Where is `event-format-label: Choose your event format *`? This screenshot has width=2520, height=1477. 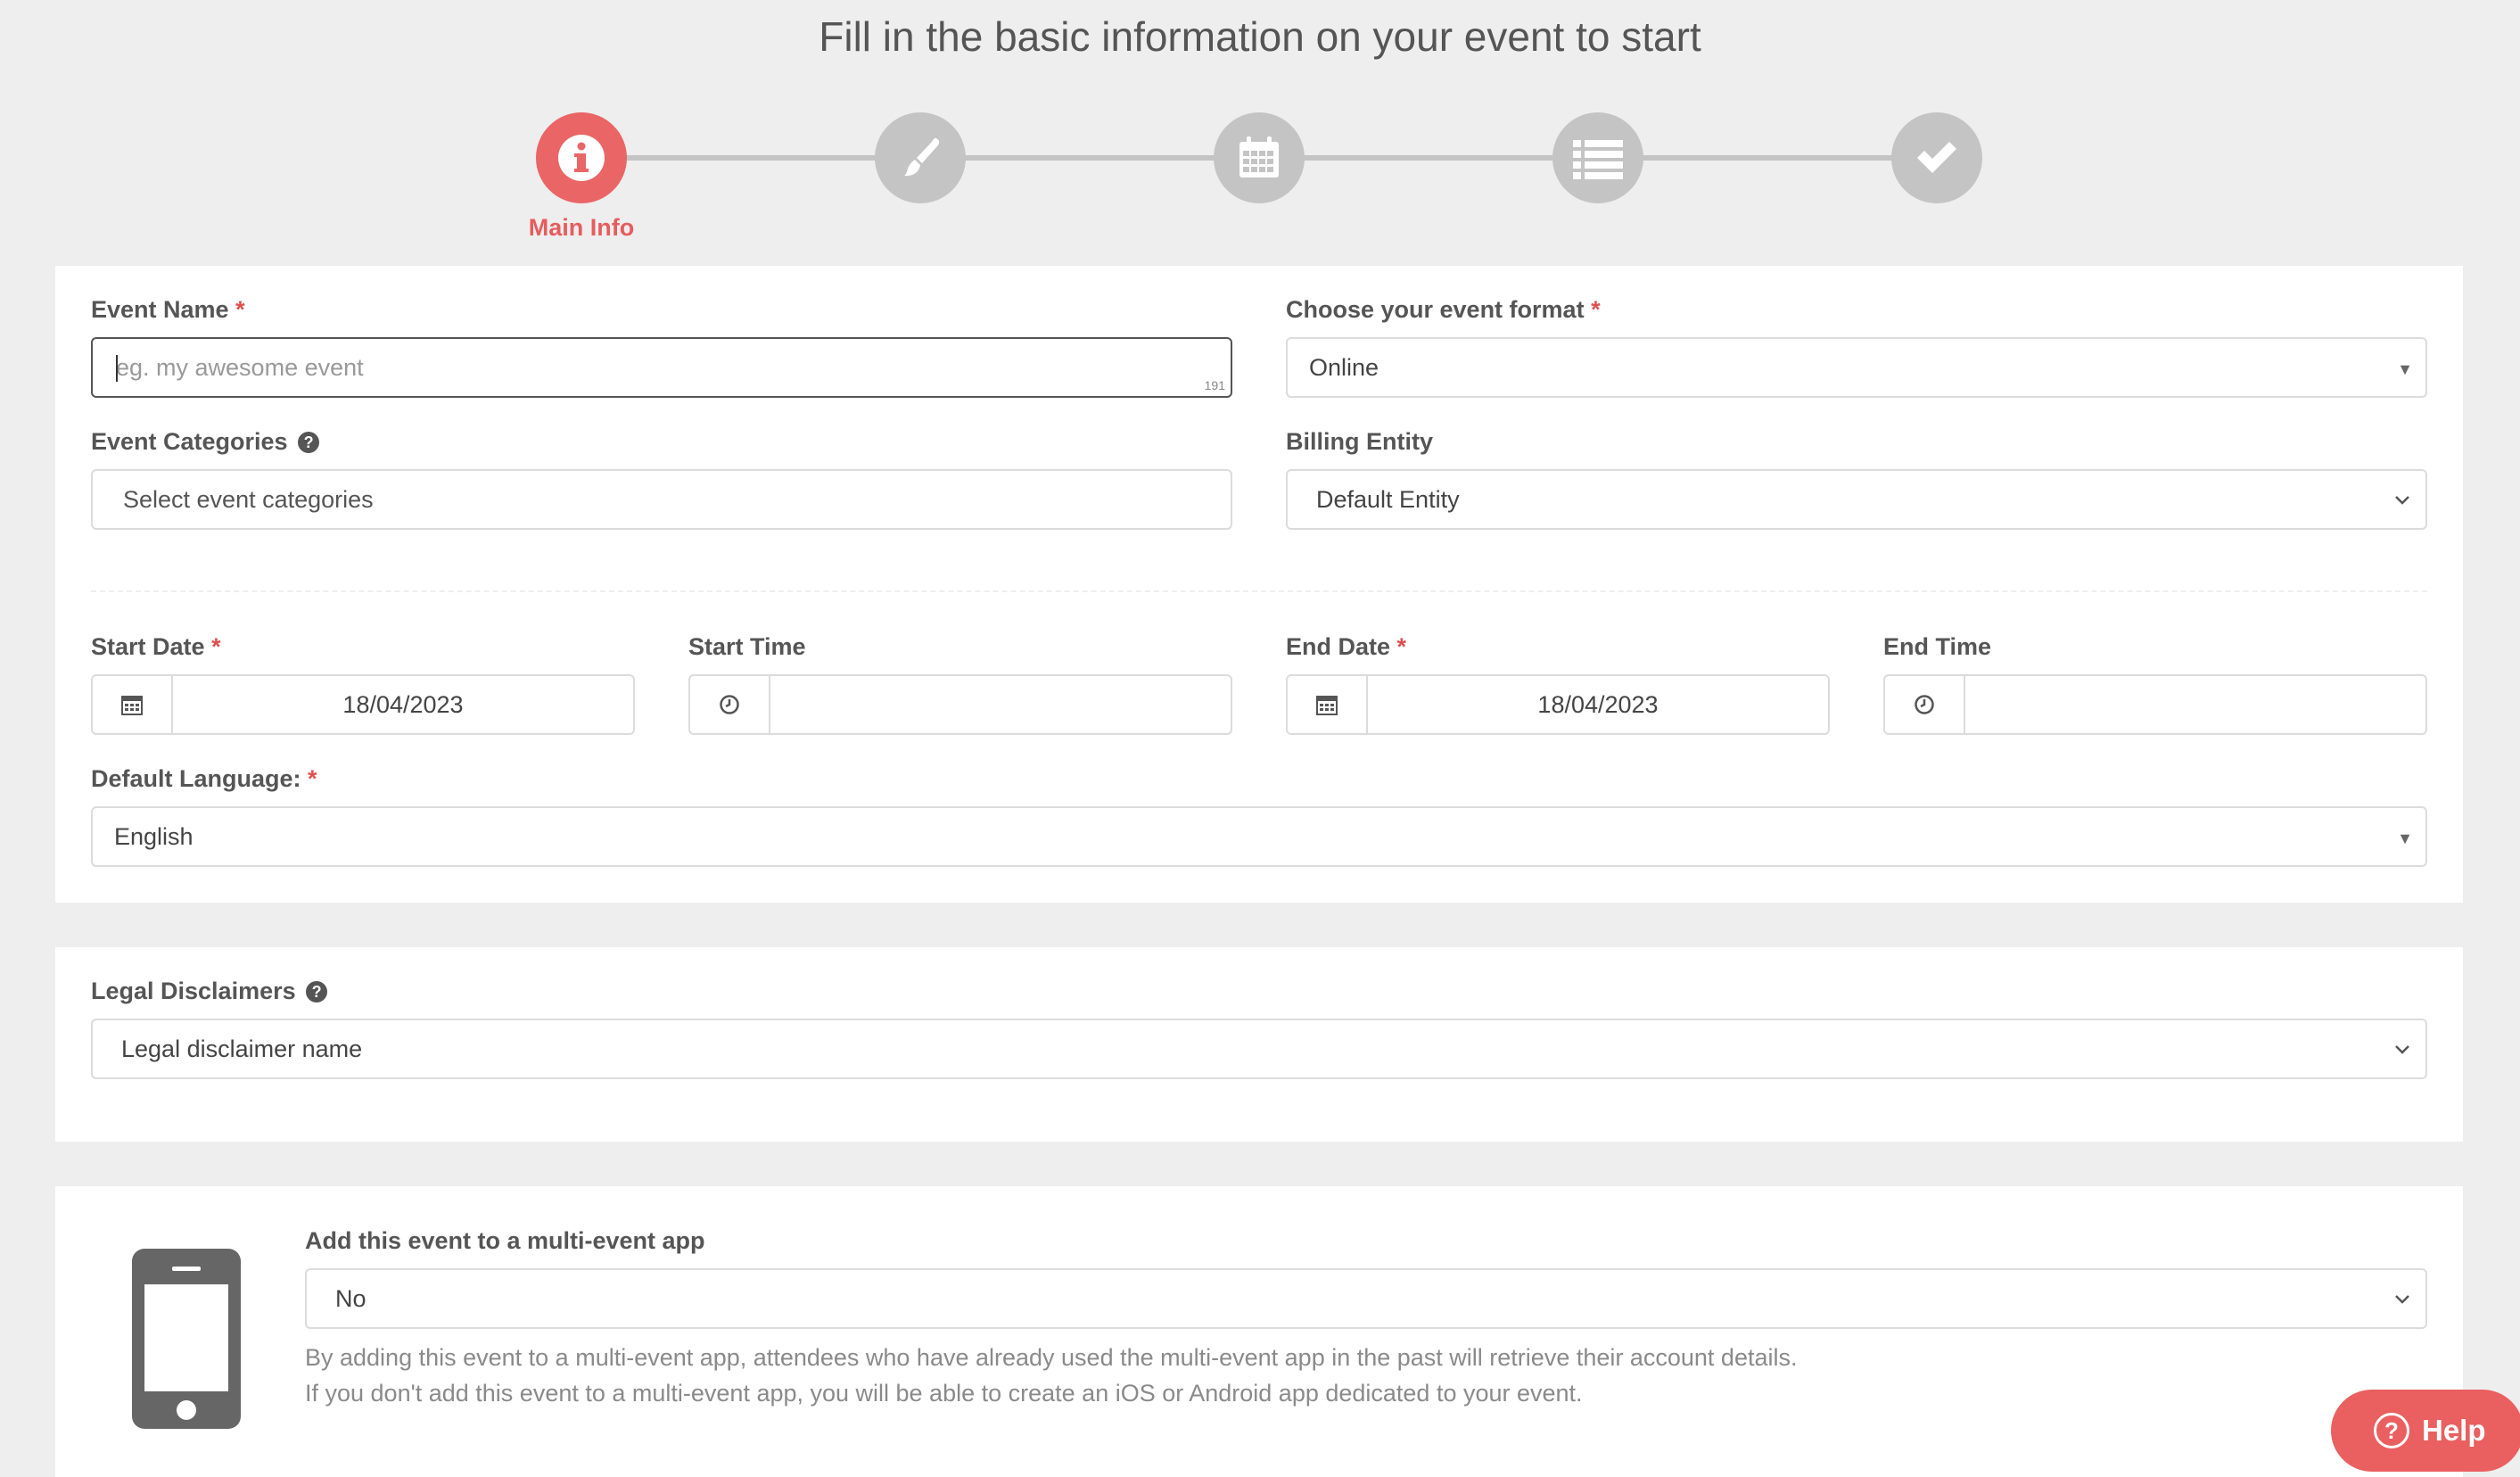 event-format-label: Choose your event format * is located at coordinates (1443, 310).